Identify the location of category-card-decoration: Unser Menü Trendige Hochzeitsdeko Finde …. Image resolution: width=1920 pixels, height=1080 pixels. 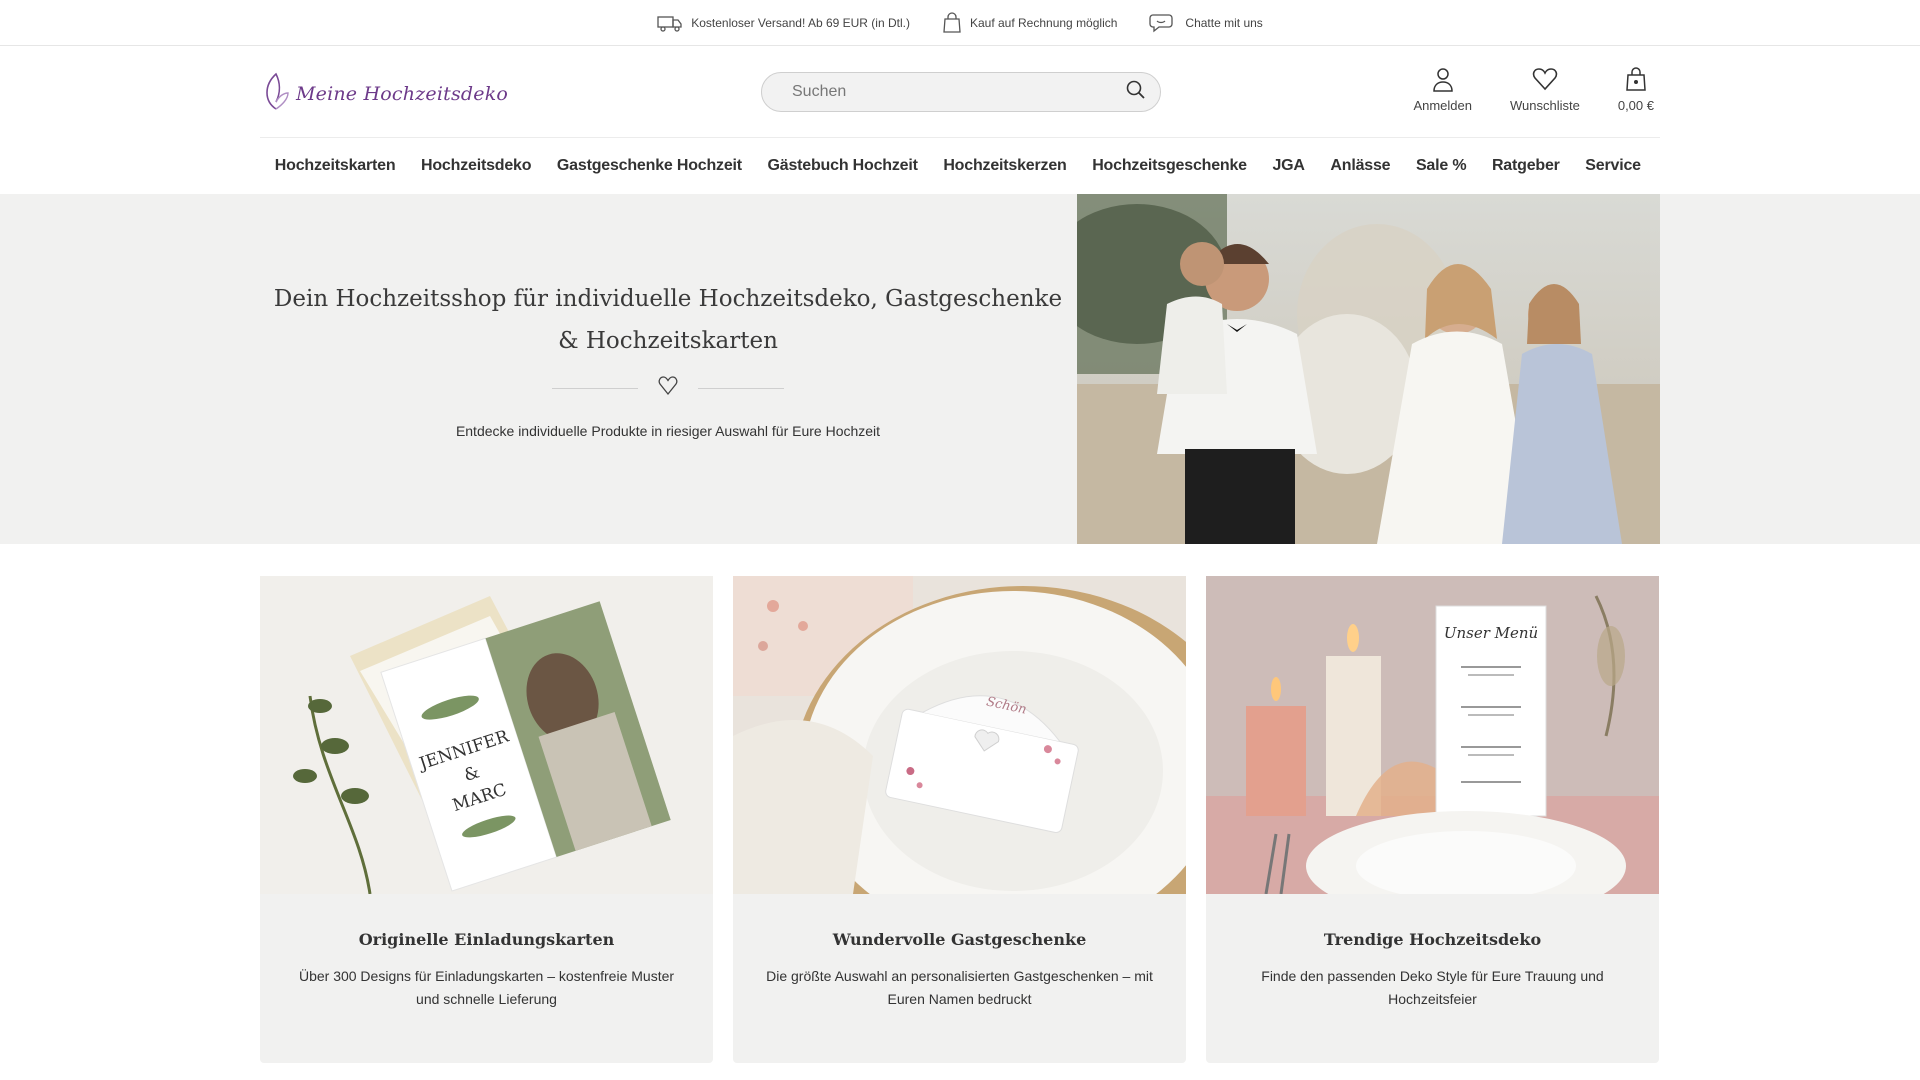
(1432, 819).